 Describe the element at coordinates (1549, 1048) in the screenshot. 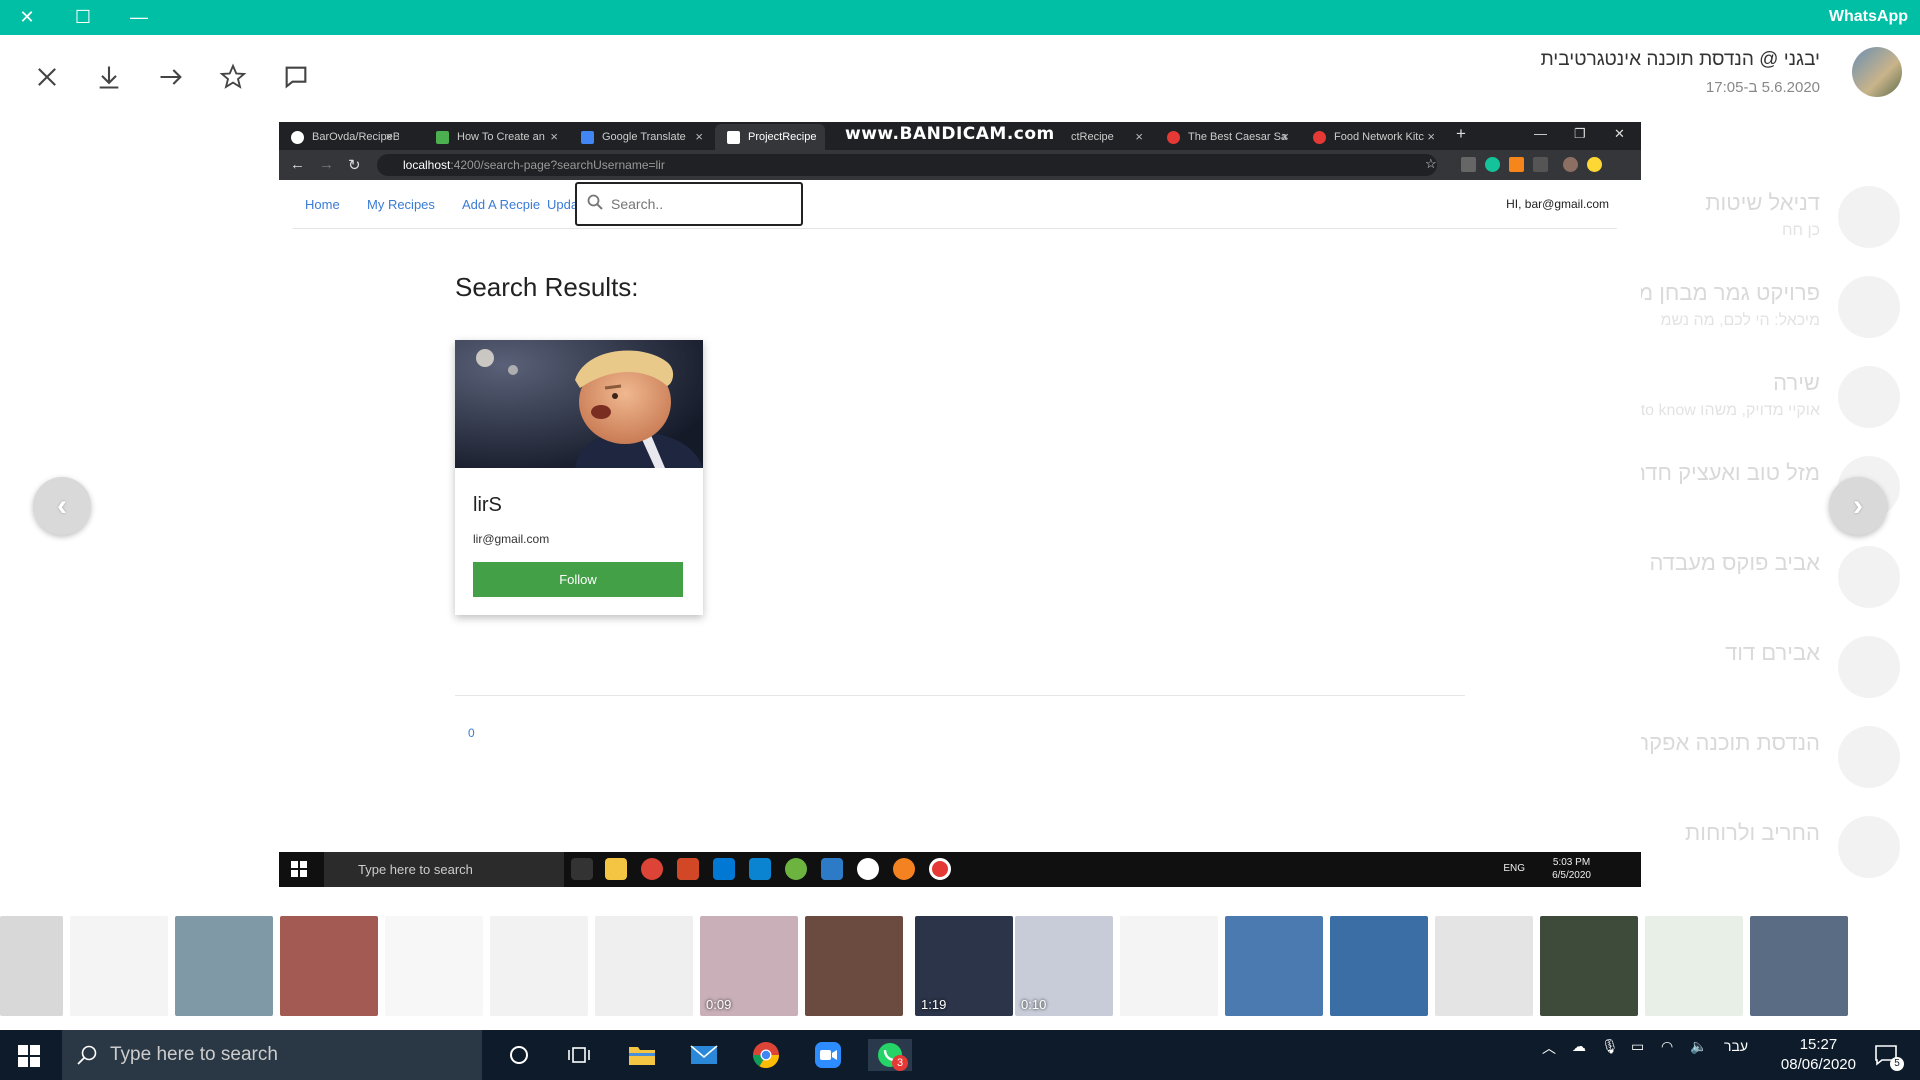

I see `chevron-up-icon: ︿` at that location.